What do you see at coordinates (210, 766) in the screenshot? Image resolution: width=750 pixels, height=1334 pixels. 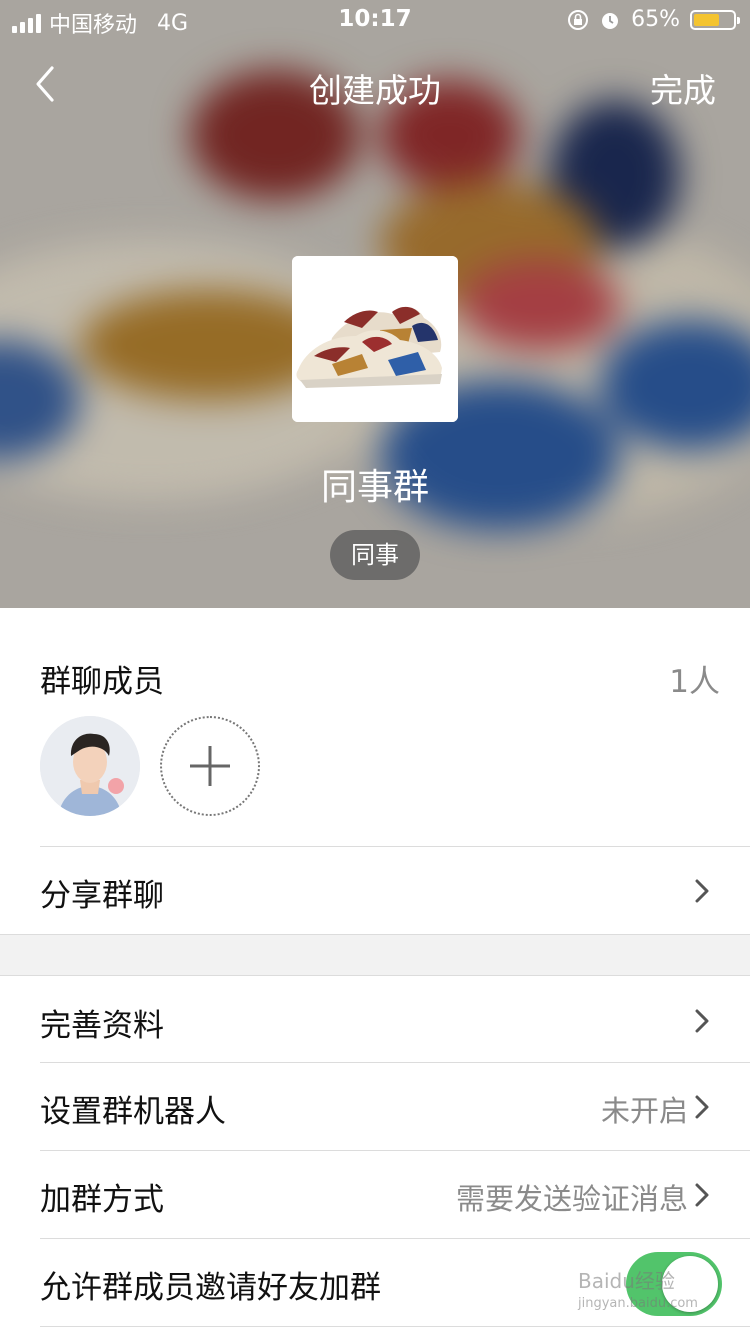 I see `add-member-button` at bounding box center [210, 766].